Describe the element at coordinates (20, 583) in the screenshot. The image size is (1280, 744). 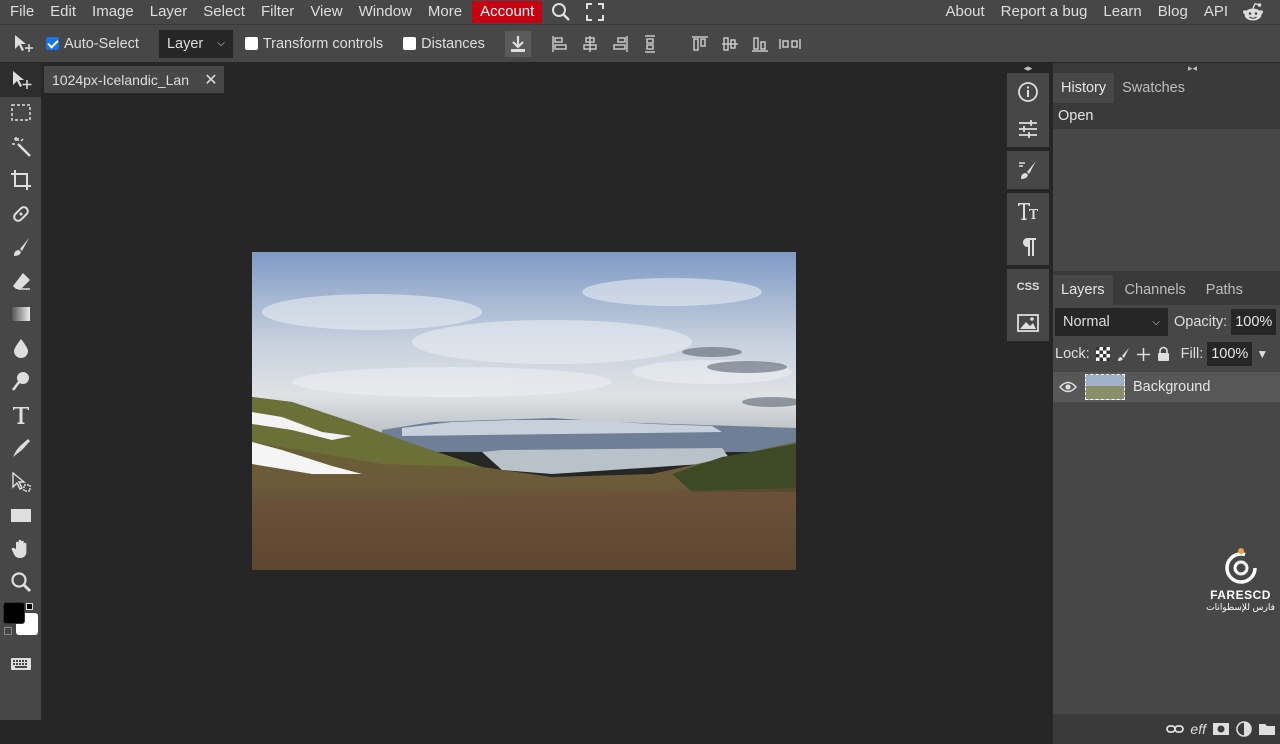
I see `zoom-tool` at that location.